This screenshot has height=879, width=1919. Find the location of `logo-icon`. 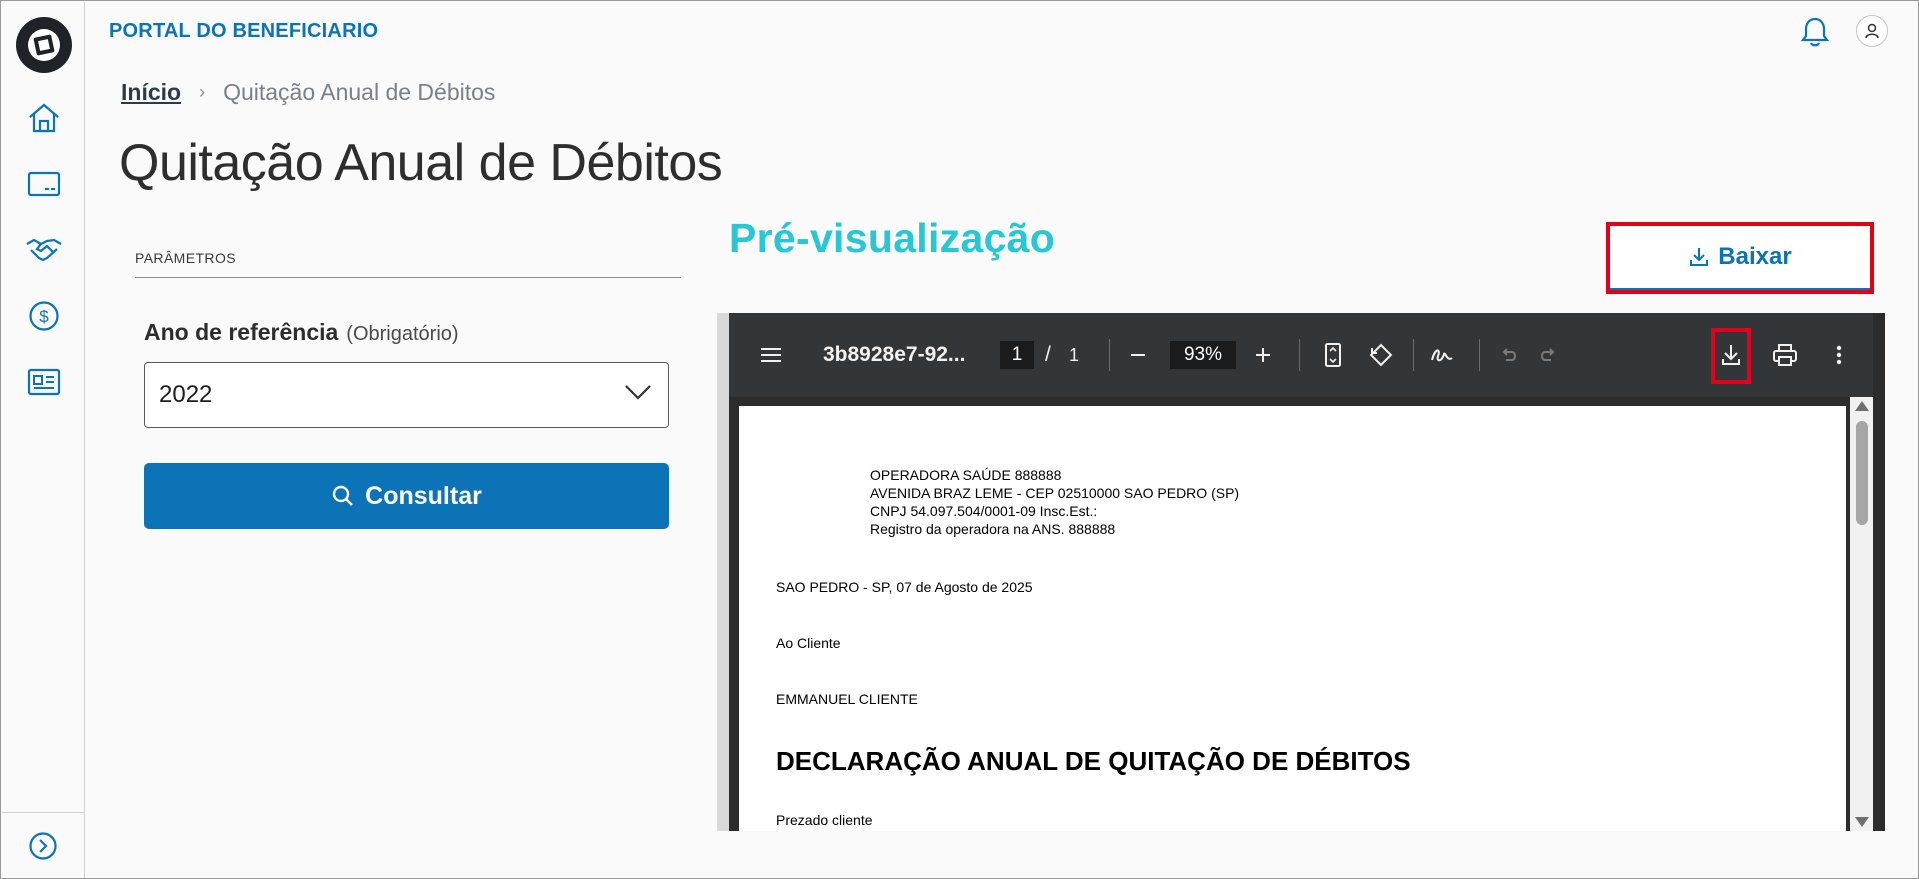

logo-icon is located at coordinates (44, 45).